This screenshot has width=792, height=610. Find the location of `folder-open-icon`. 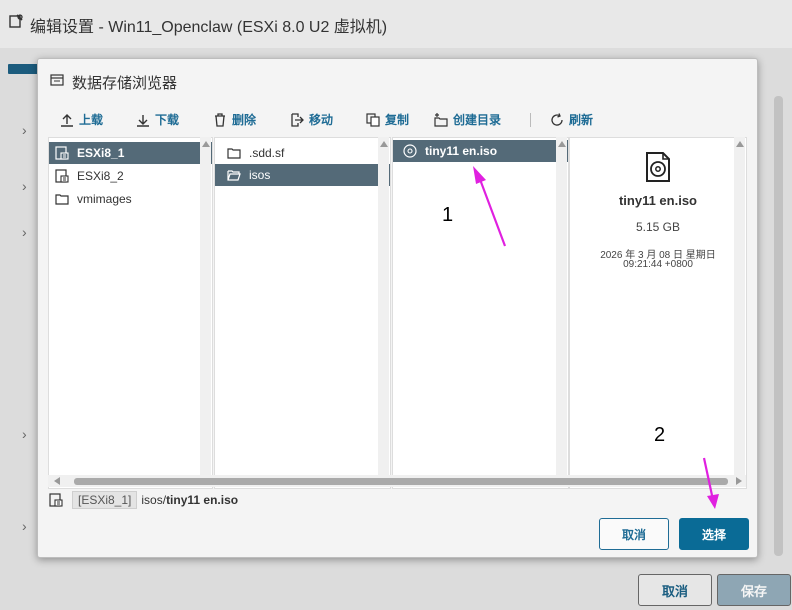

folder-open-icon is located at coordinates (235, 175).